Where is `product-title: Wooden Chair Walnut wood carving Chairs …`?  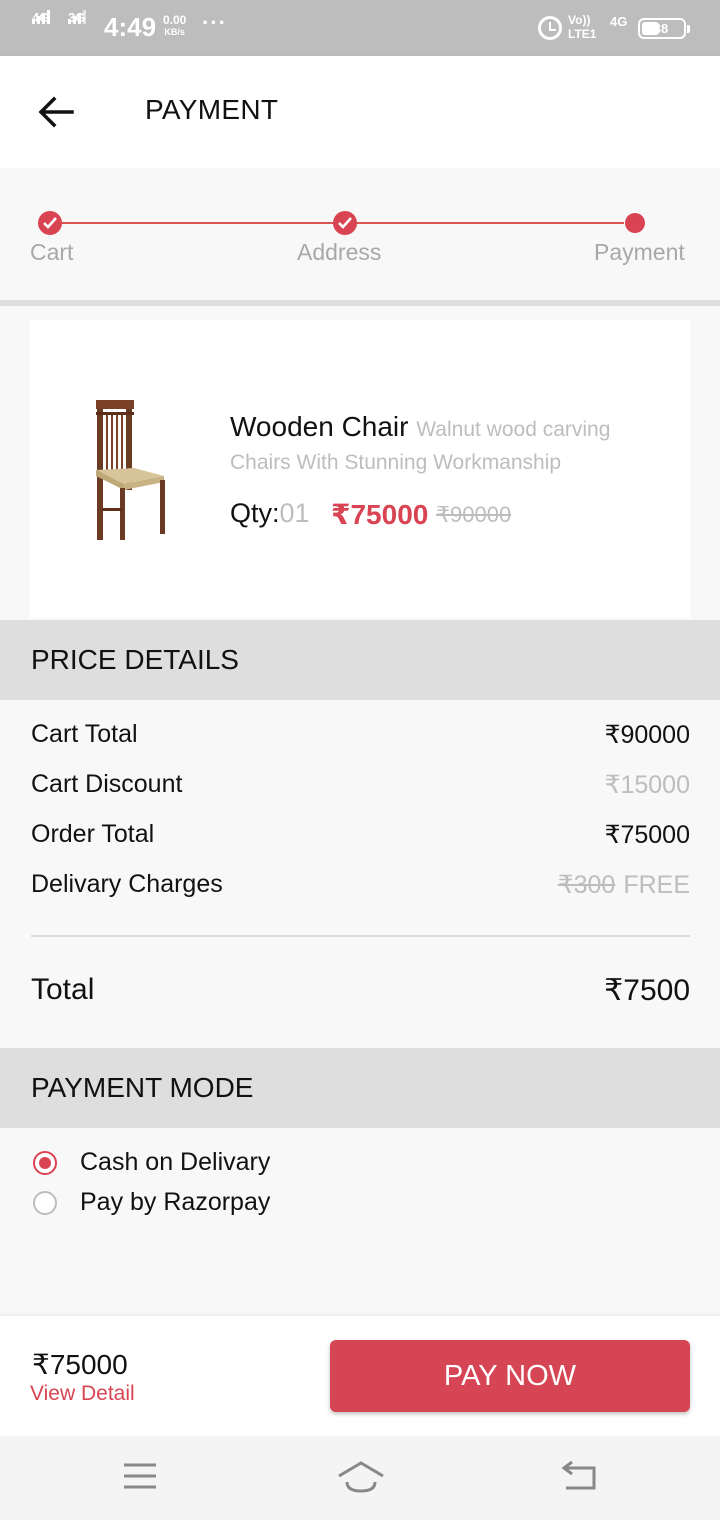 product-title: Wooden Chair Walnut wood carving Chairs … is located at coordinates (440, 445).